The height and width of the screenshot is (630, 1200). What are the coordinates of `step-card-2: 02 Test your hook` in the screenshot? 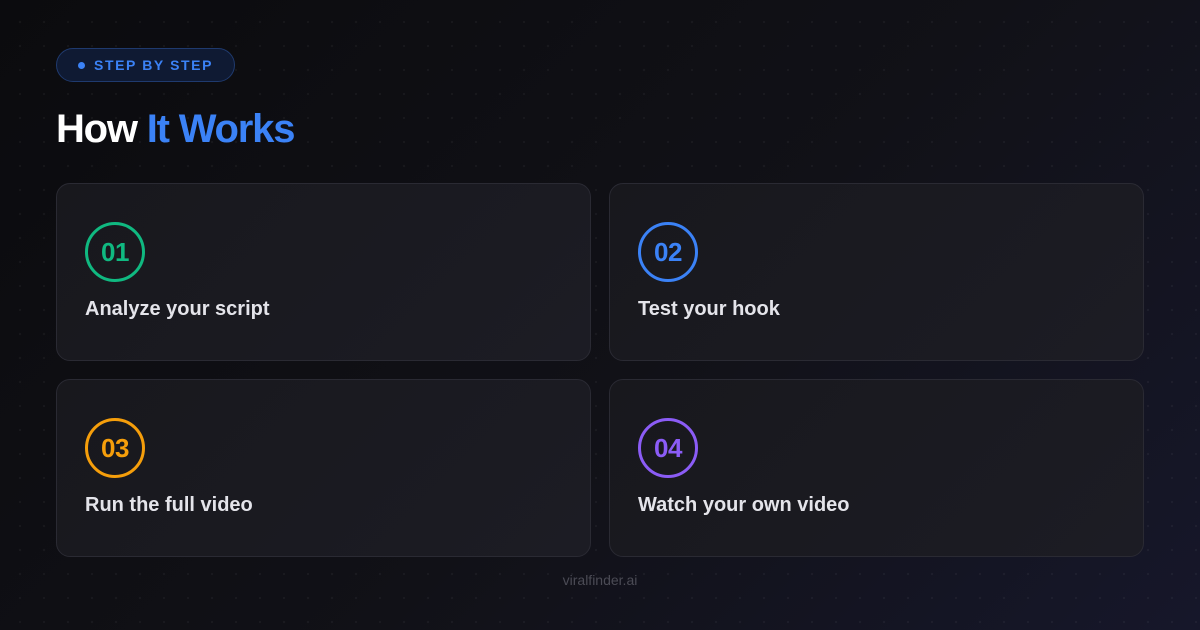 It's located at (876, 272).